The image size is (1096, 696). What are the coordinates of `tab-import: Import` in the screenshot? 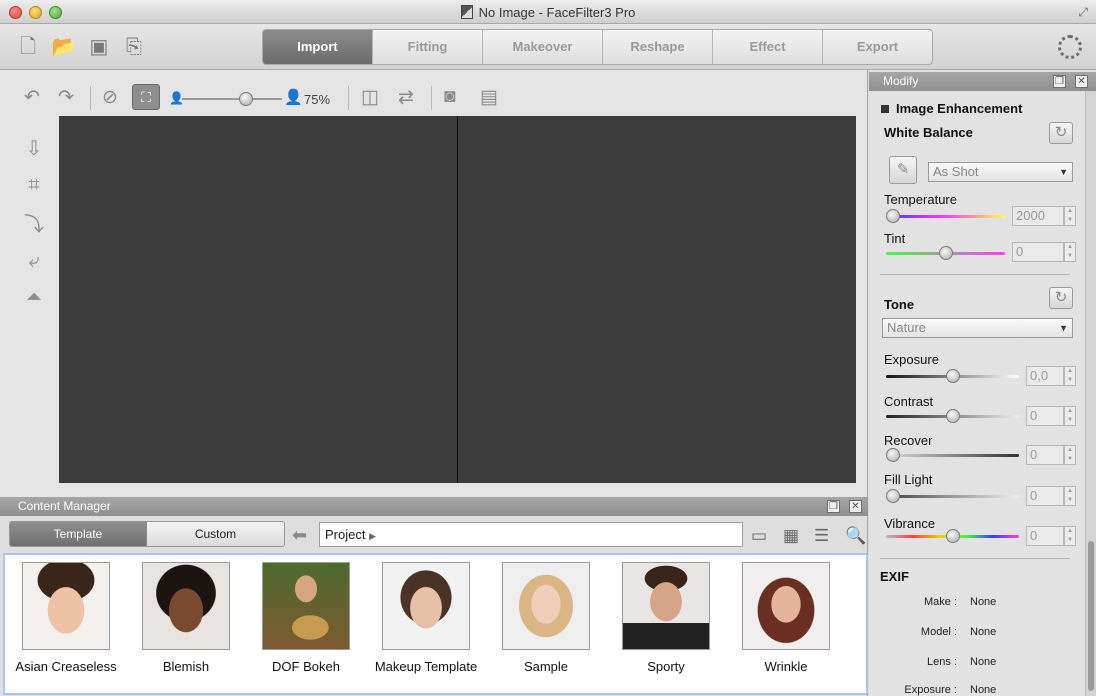 It's located at (318, 47).